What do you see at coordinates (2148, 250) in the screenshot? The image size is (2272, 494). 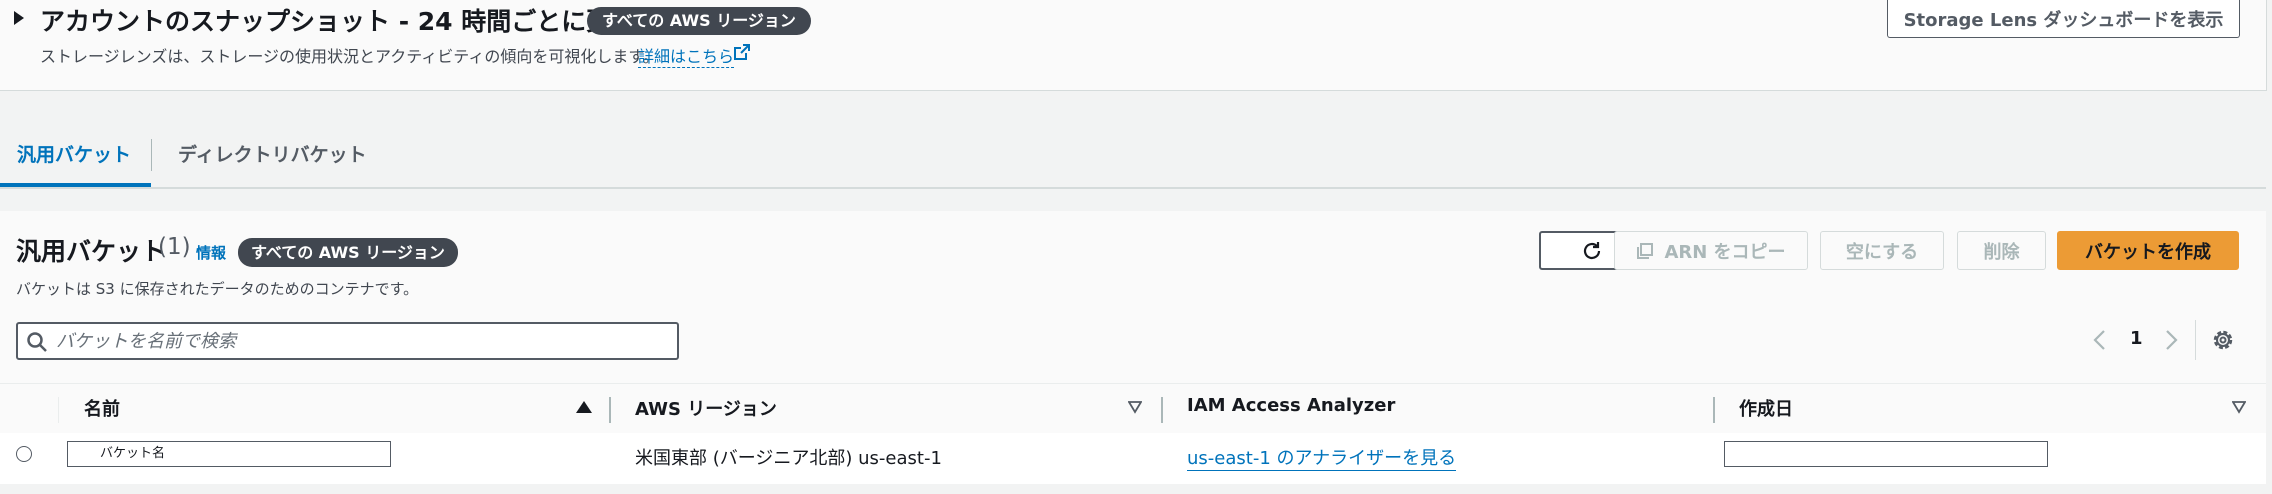 I see `create-bucket-button: バケットを作成` at bounding box center [2148, 250].